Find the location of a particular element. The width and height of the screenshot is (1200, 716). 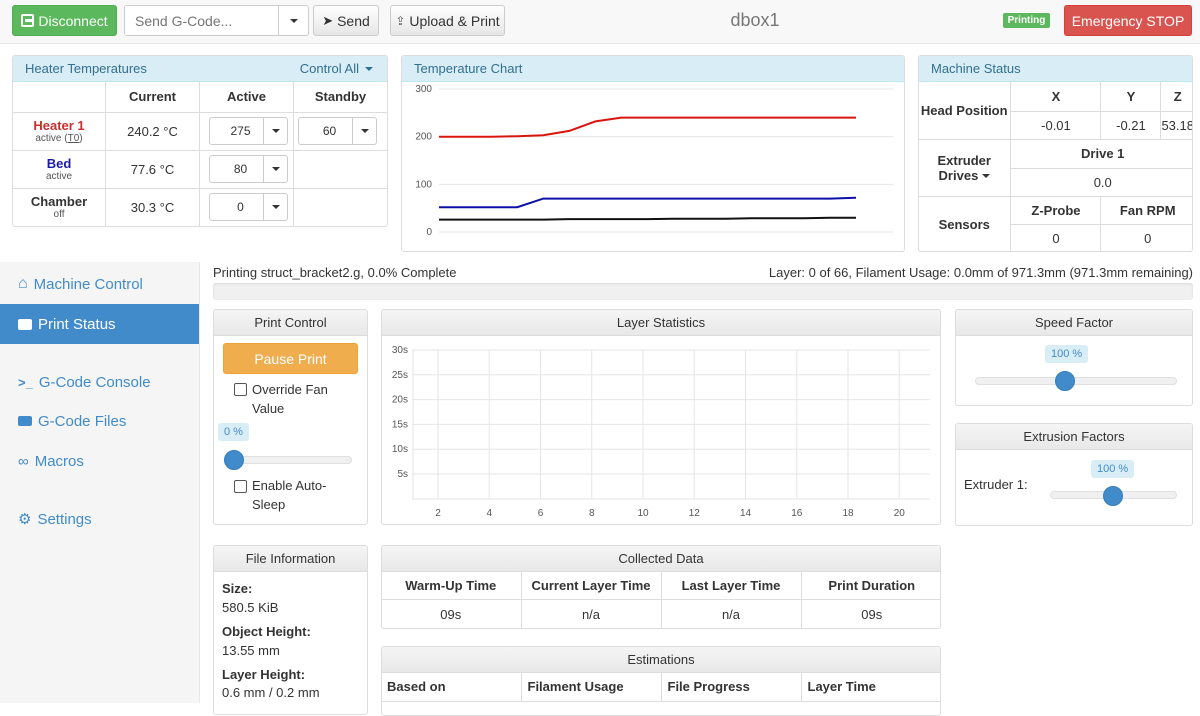

bed-active-select: 80 is located at coordinates (248, 168).